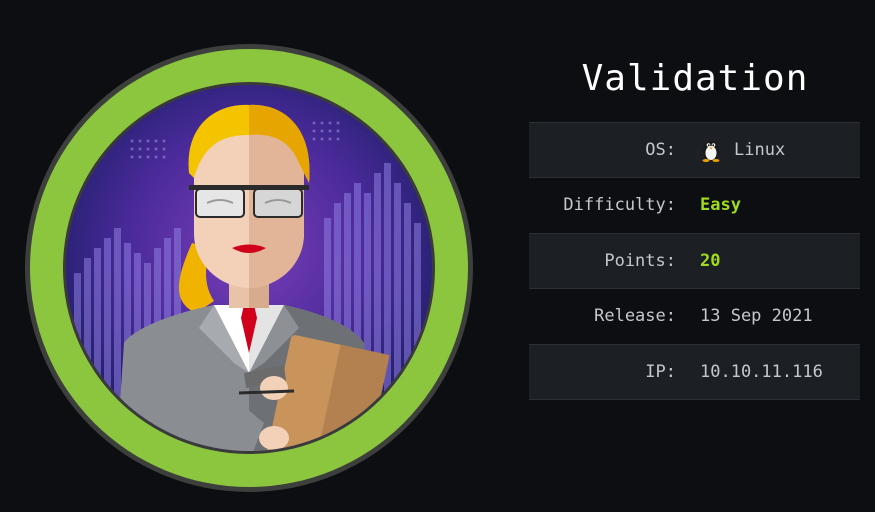 Image resolution: width=875 pixels, height=512 pixels. What do you see at coordinates (660, 149) in the screenshot?
I see `os-label: OS:` at bounding box center [660, 149].